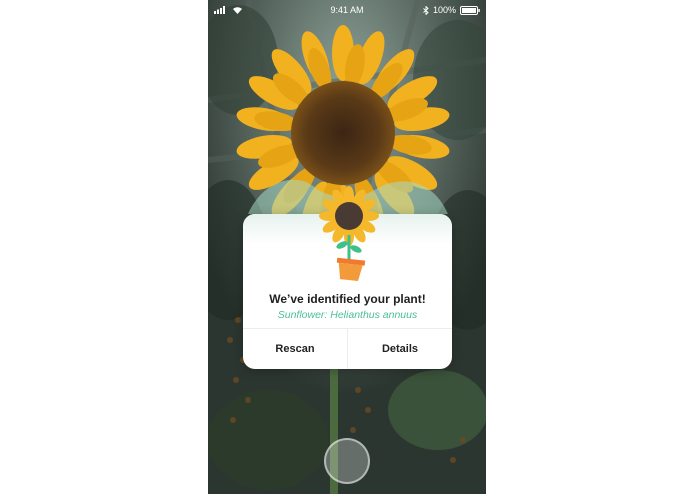  What do you see at coordinates (347, 10) in the screenshot?
I see `status-time: 9:41 AM` at bounding box center [347, 10].